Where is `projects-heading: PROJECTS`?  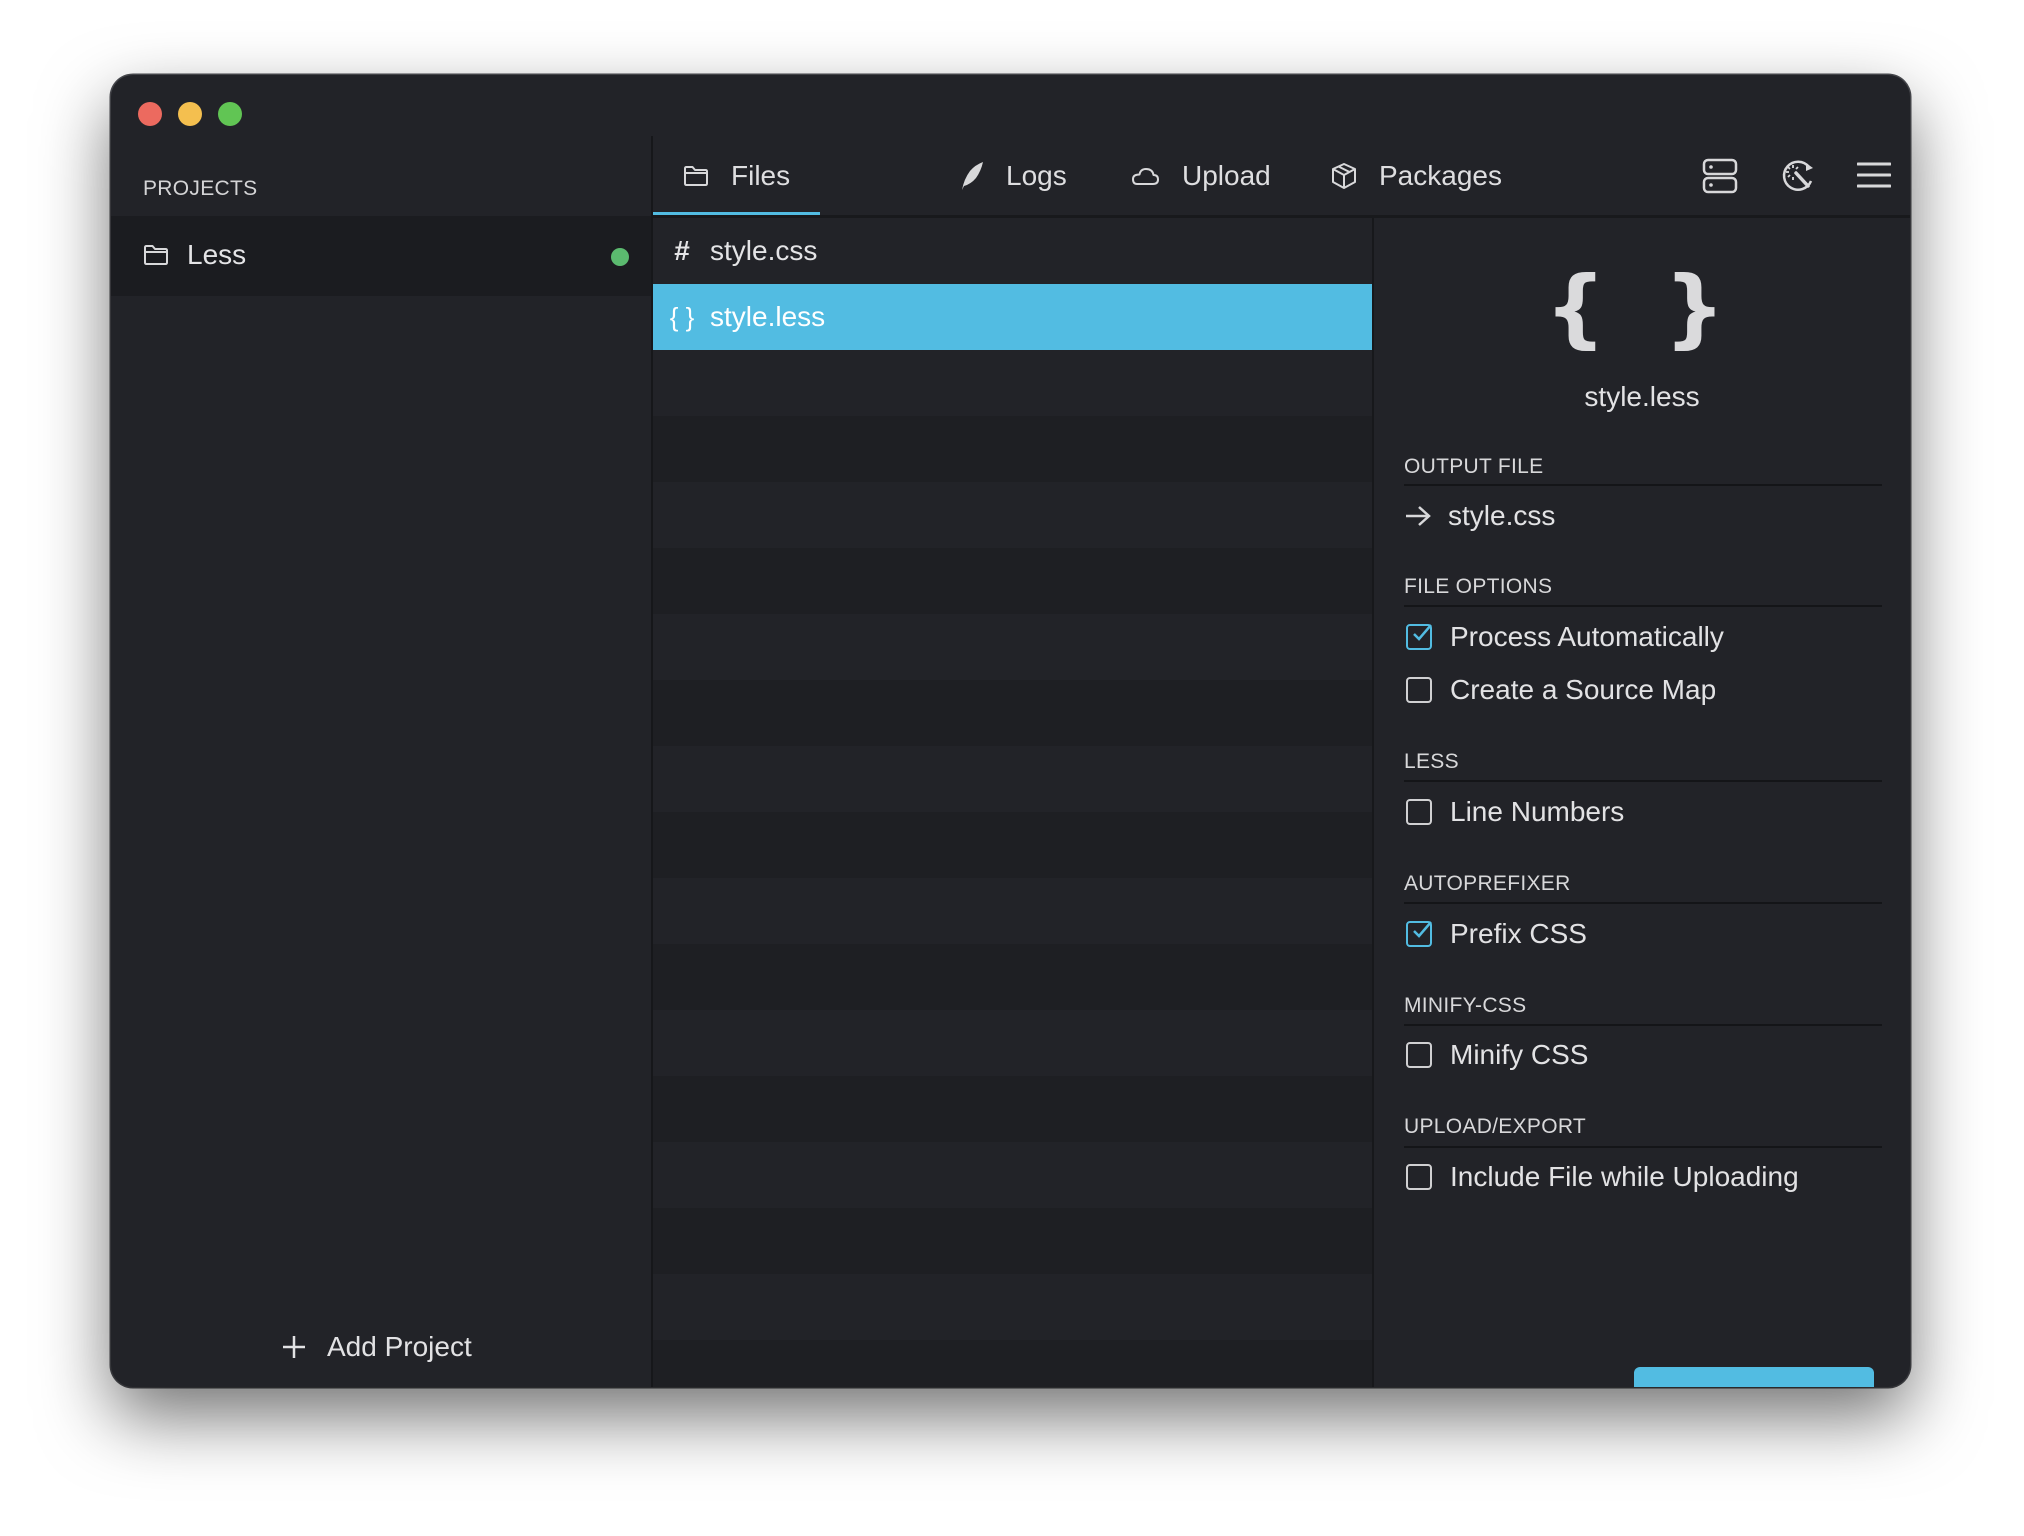
projects-heading: PROJECTS is located at coordinates (200, 188).